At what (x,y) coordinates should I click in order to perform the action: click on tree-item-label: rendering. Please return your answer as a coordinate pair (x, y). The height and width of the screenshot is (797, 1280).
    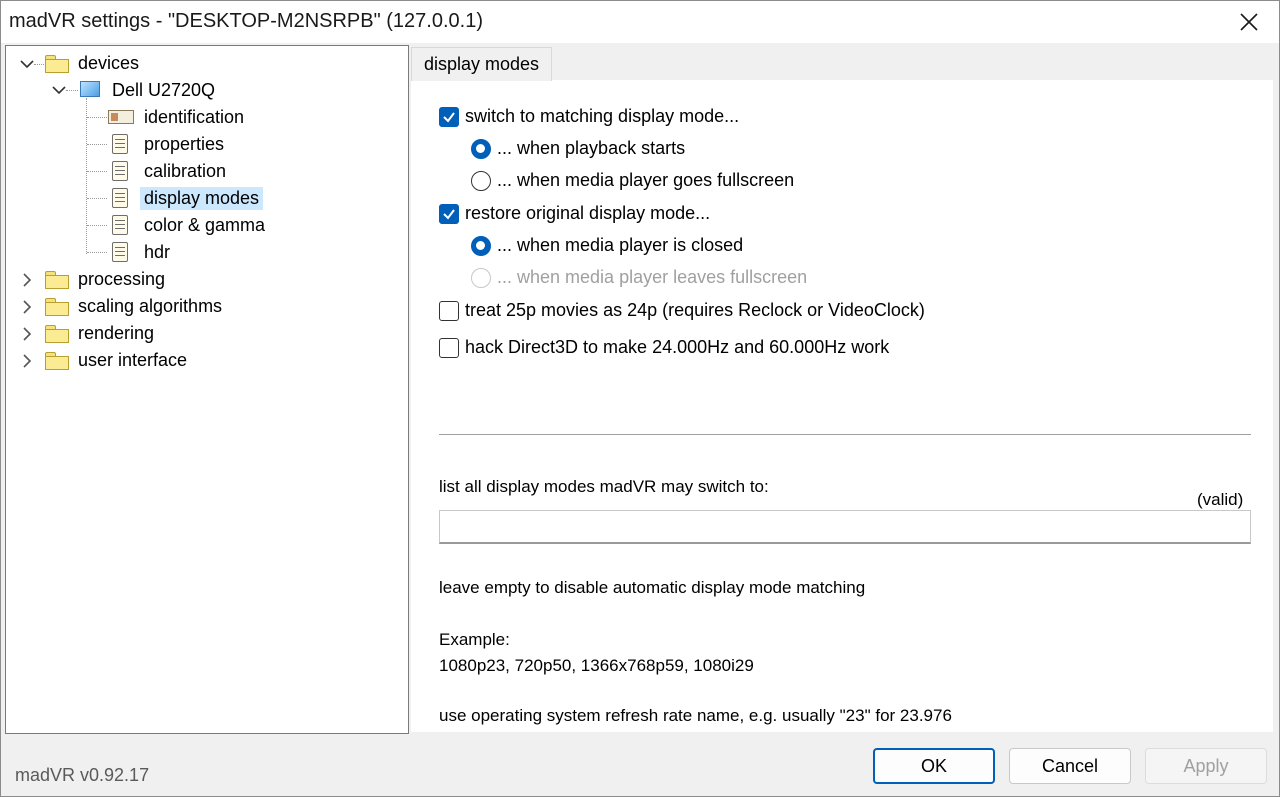
    Looking at the image, I should click on (116, 332).